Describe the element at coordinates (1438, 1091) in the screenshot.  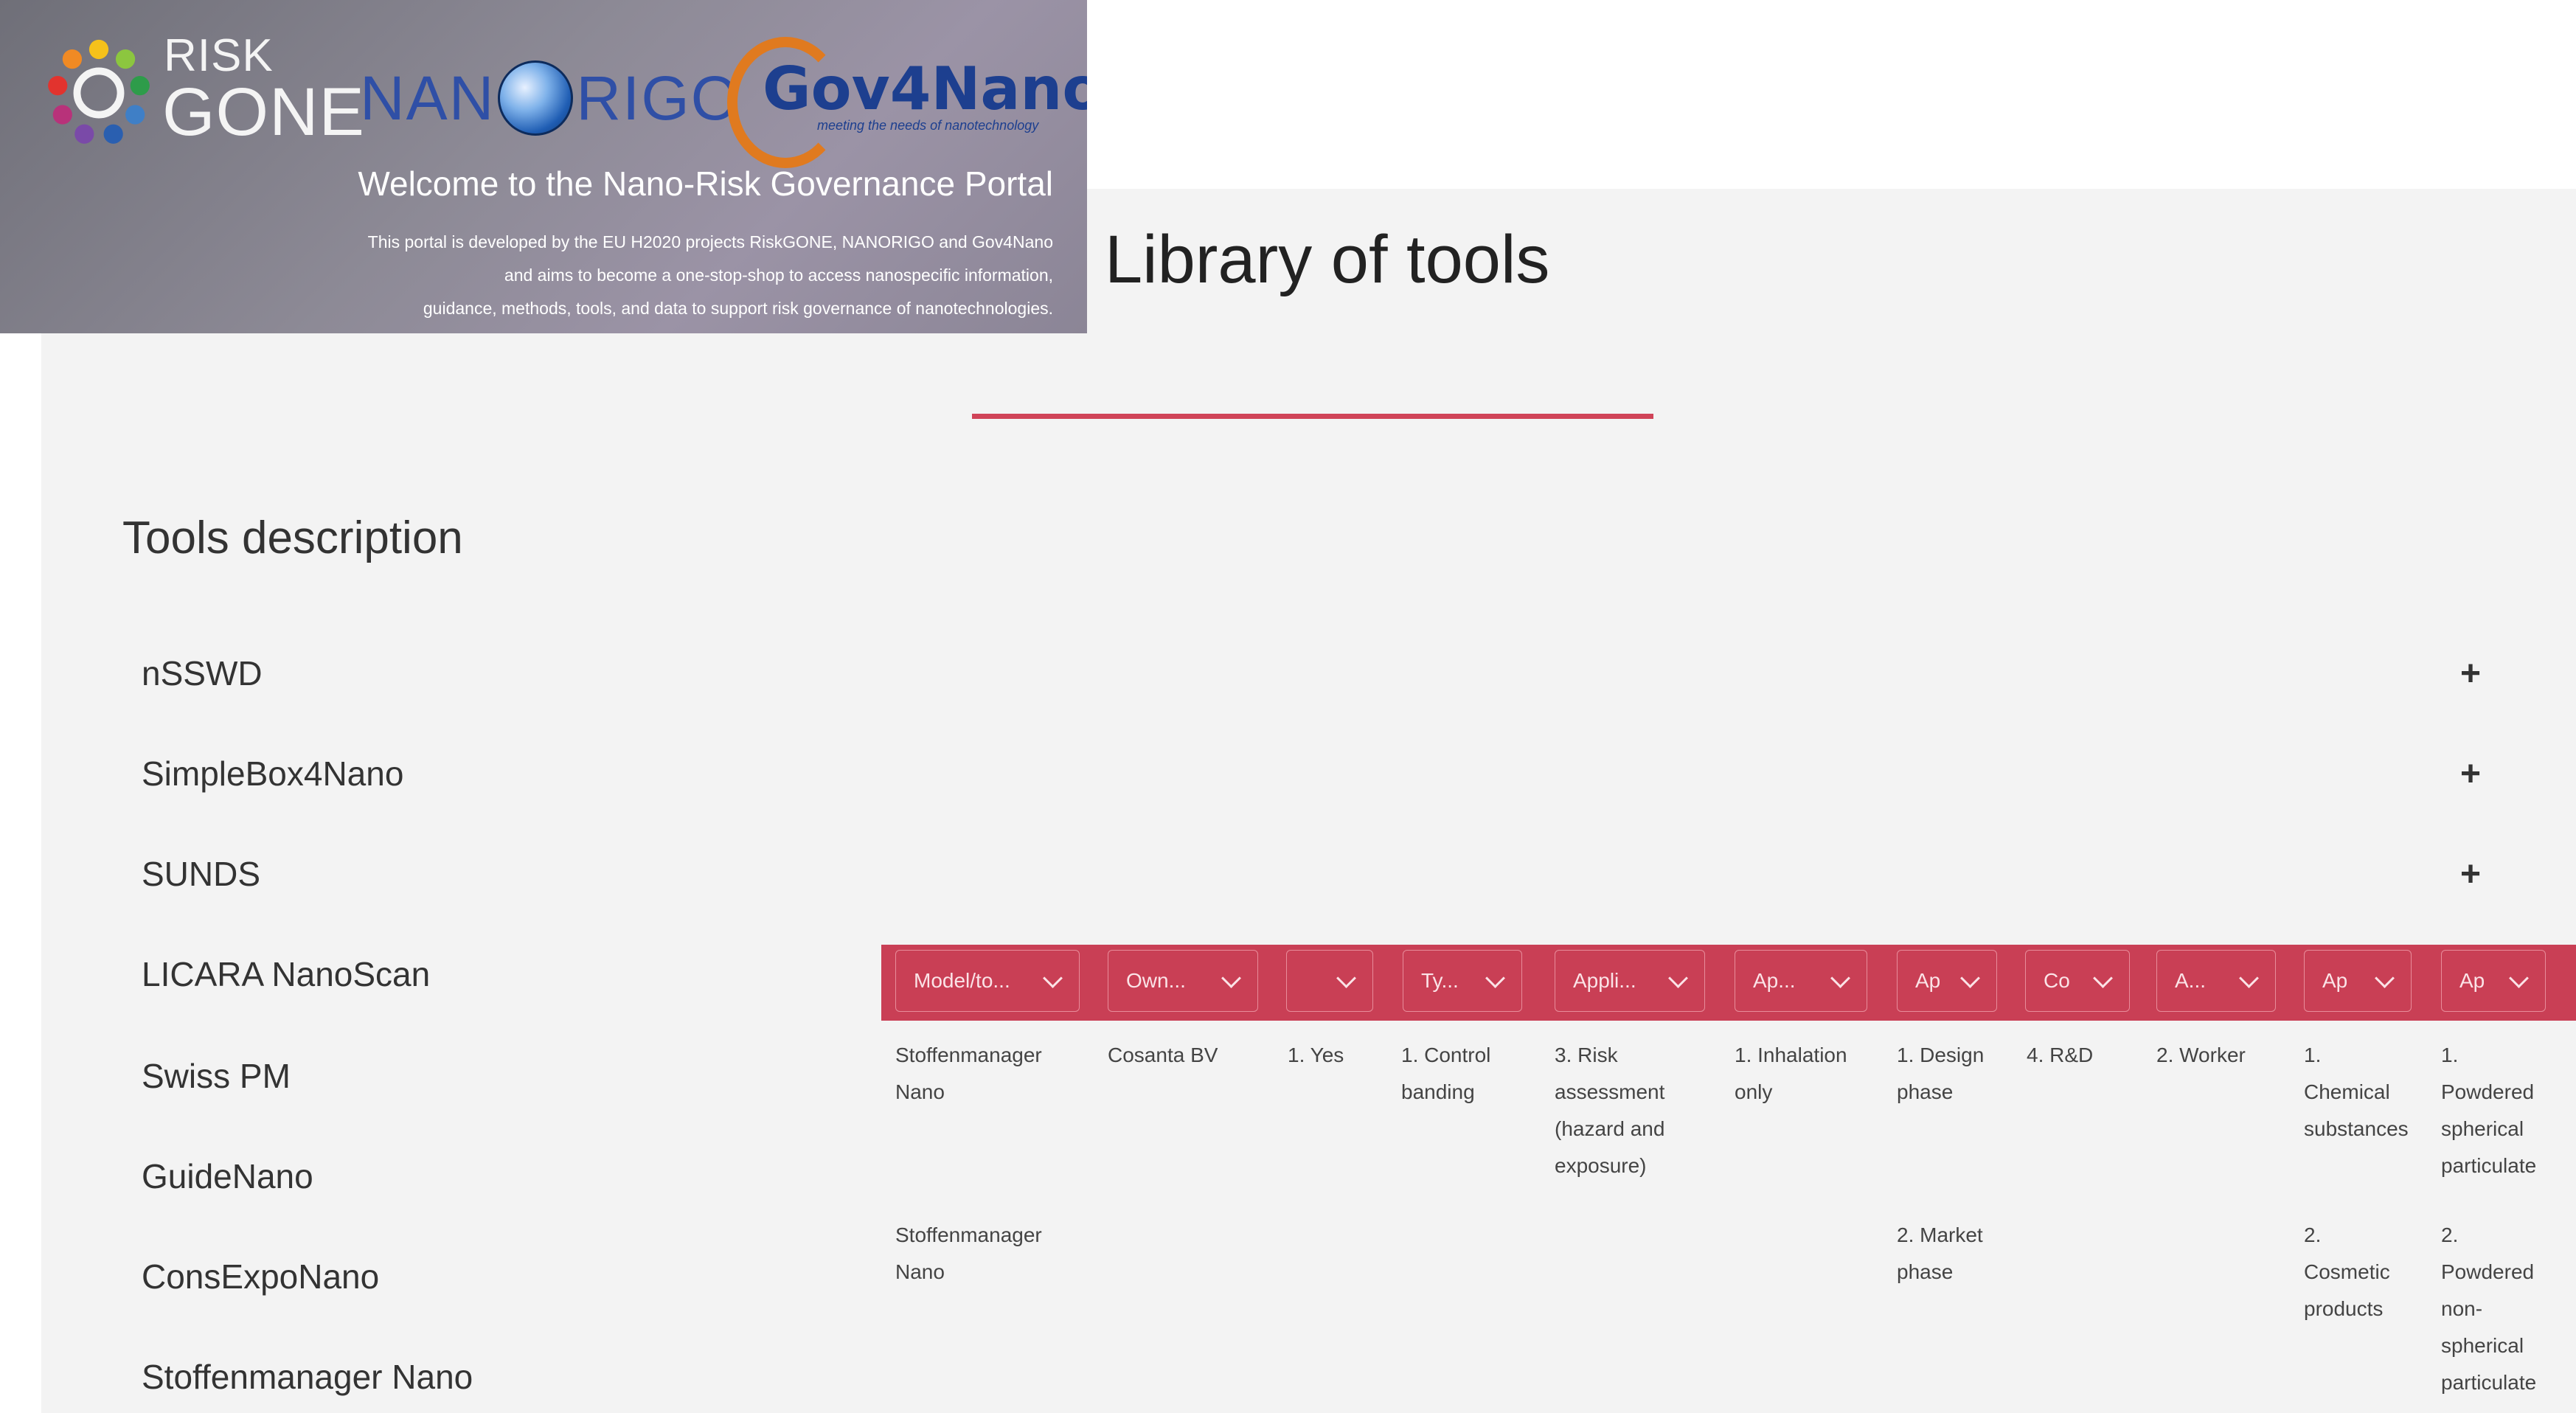
I see `cell-line: banding` at that location.